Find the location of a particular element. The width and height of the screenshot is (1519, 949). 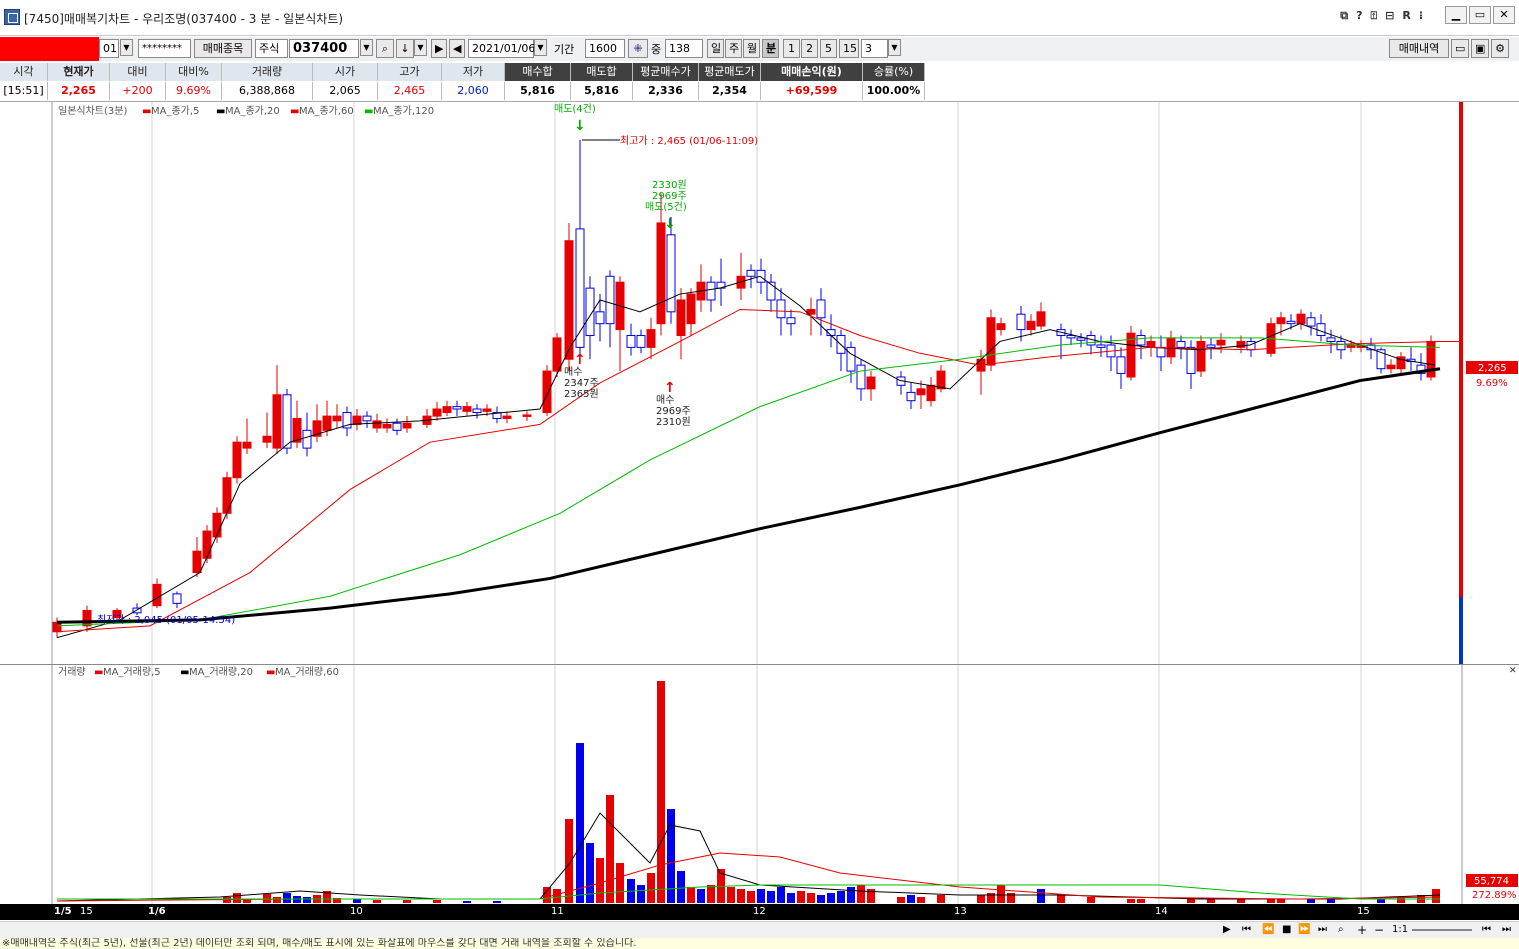

interval-button: 주 is located at coordinates (733, 48).